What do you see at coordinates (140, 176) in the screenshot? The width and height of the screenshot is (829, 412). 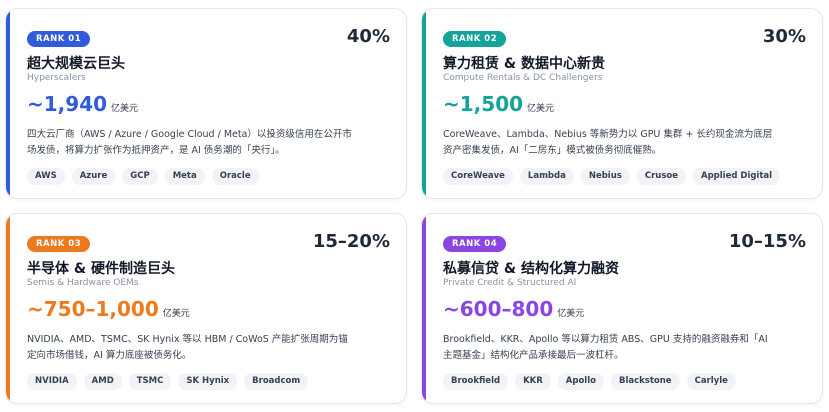 I see `tag-gcp: GCP` at bounding box center [140, 176].